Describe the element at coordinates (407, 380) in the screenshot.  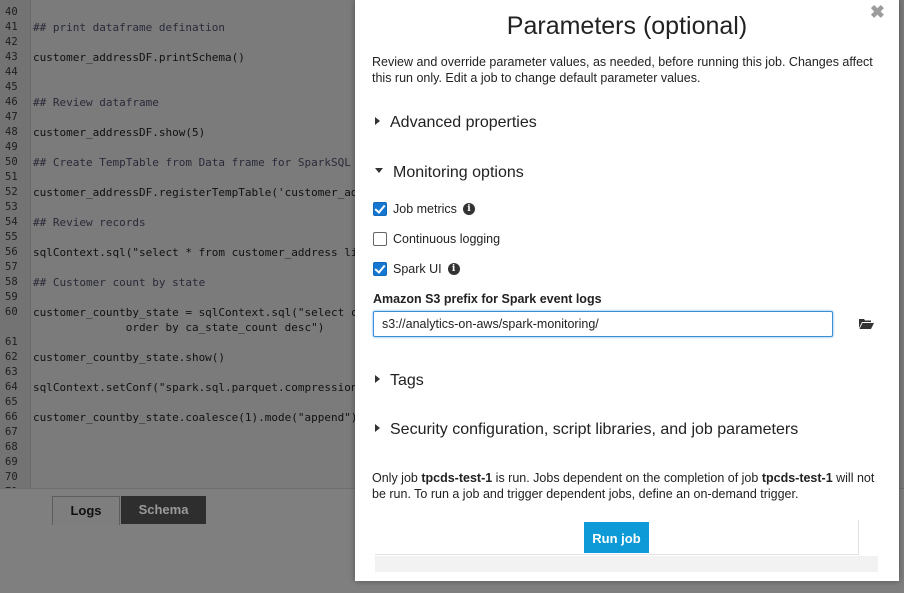
I see `section-label: Tags` at that location.